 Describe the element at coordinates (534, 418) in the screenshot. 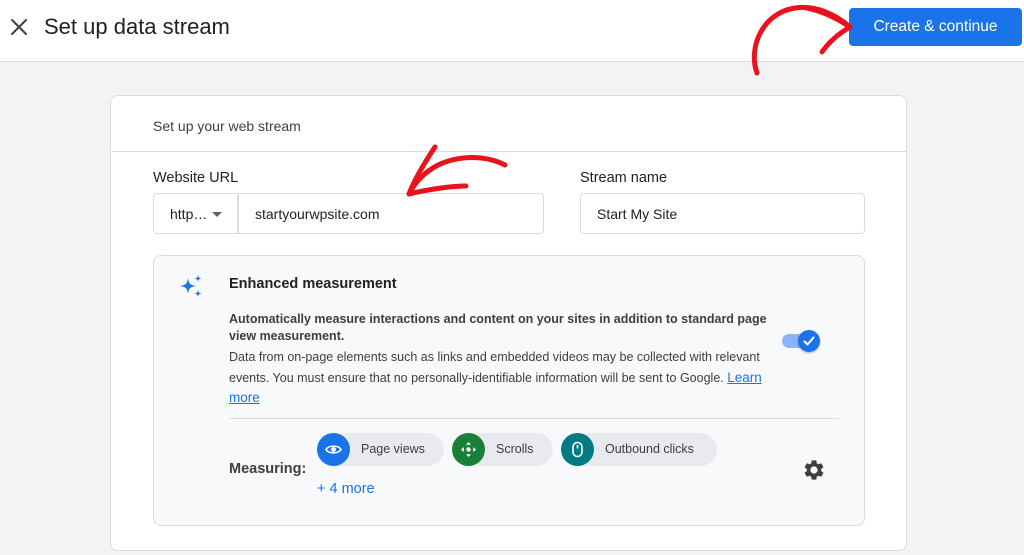

I see `divider` at that location.